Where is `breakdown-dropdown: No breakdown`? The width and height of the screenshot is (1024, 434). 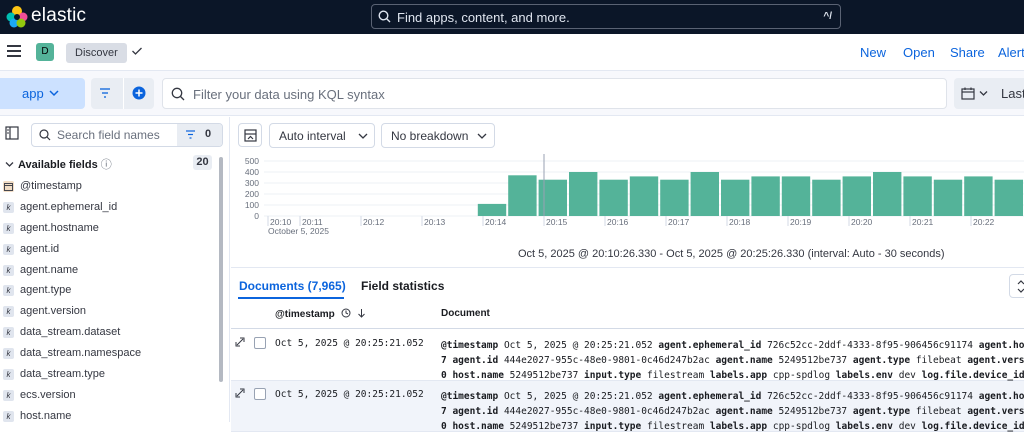
breakdown-dropdown: No breakdown is located at coordinates (438, 135).